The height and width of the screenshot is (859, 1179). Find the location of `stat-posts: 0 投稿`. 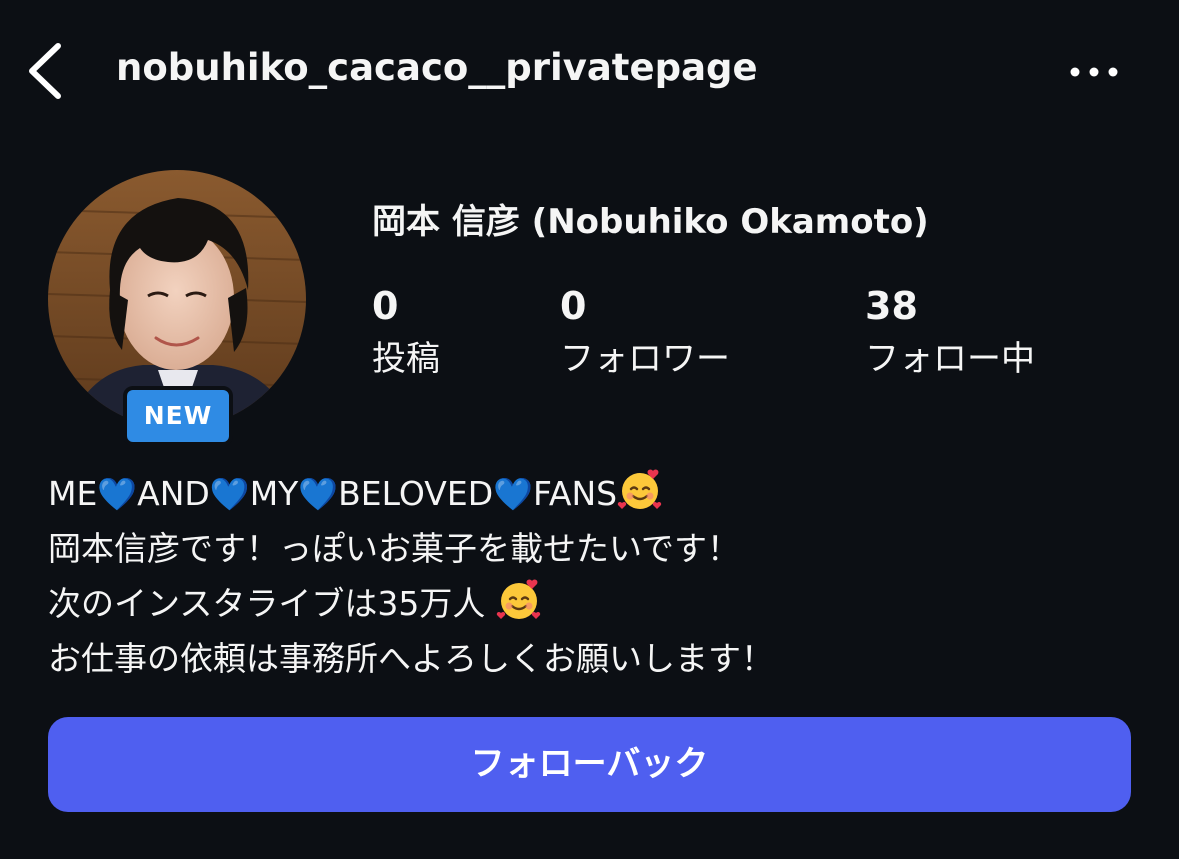

stat-posts: 0 投稿 is located at coordinates (406, 335).